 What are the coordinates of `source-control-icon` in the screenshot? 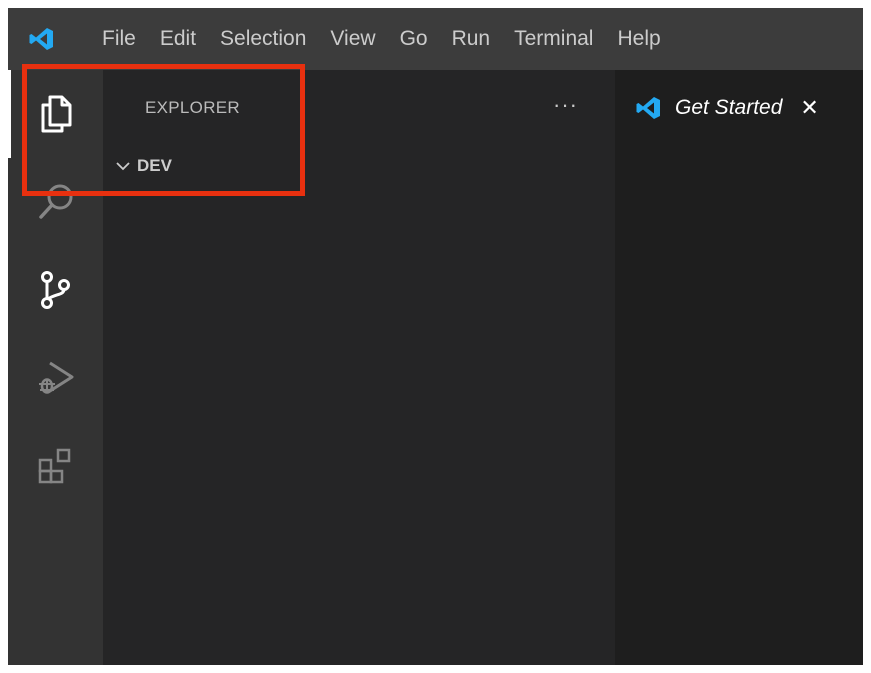 It's located at (55, 290).